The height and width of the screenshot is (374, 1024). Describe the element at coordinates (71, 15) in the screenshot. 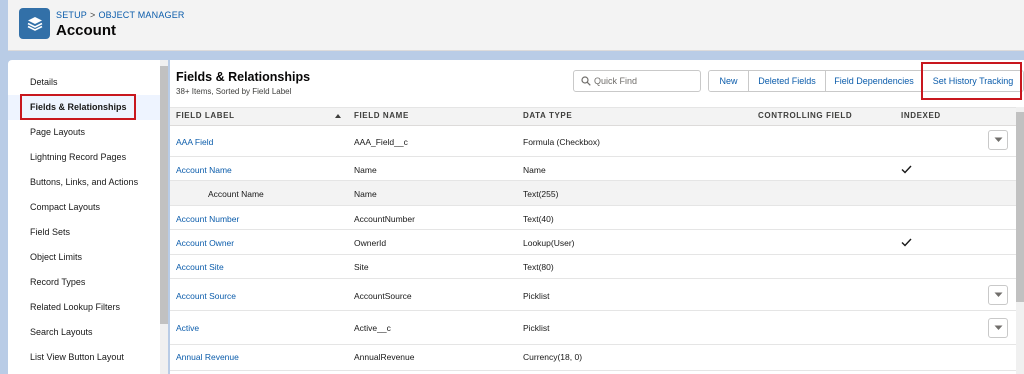

I see `breadcrumb-setup: SETUP` at that location.